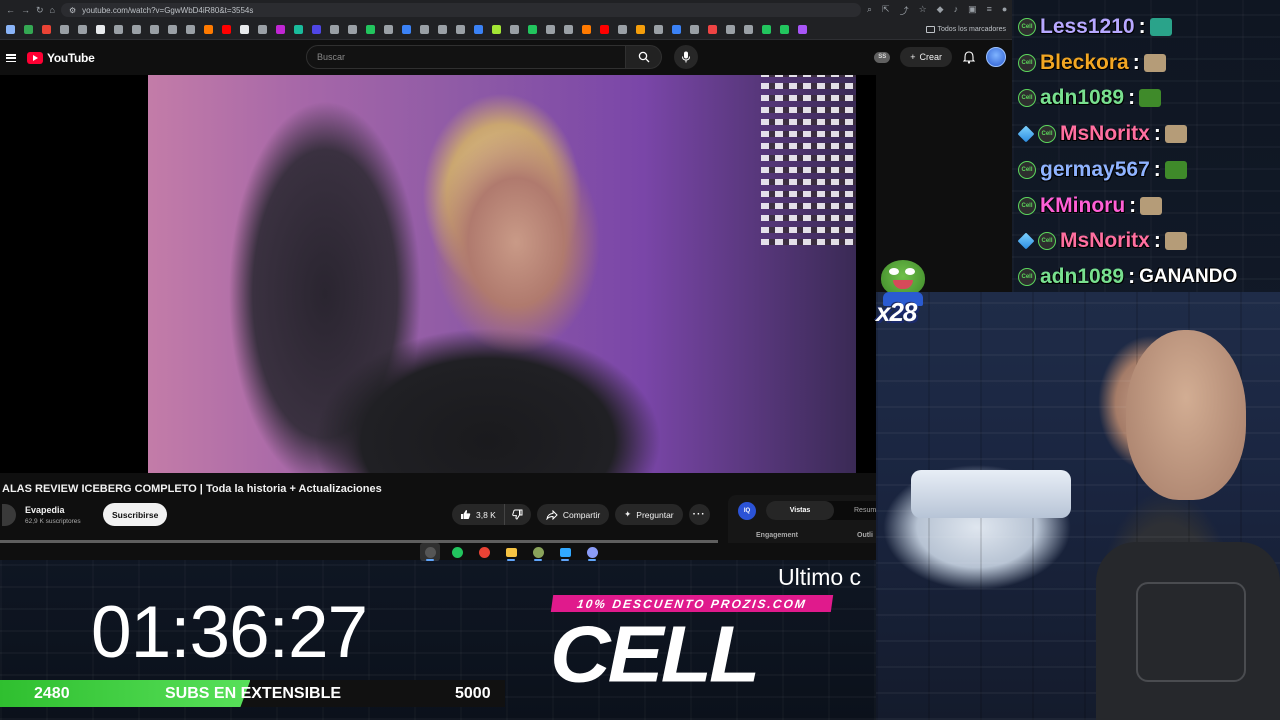 The height and width of the screenshot is (720, 1280). I want to click on extension-icon: ◆, so click(940, 10).